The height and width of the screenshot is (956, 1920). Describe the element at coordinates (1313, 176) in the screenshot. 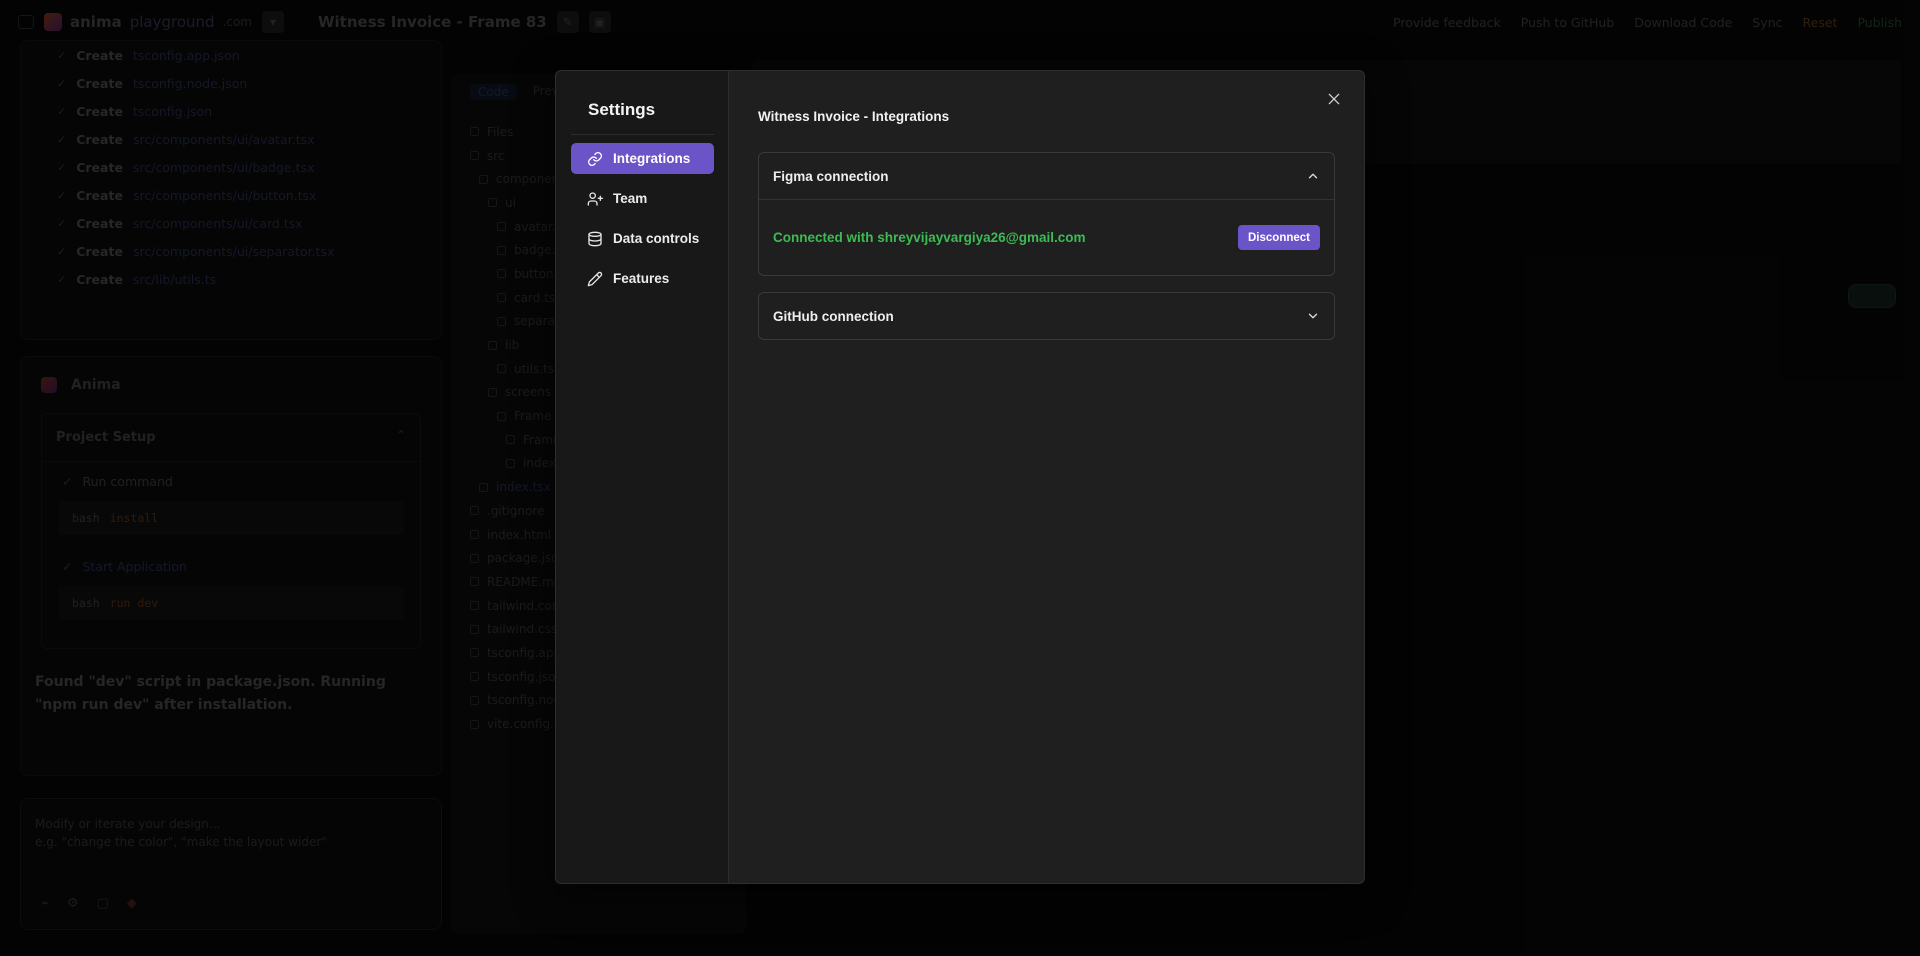

I see `chevron-up-icon` at that location.